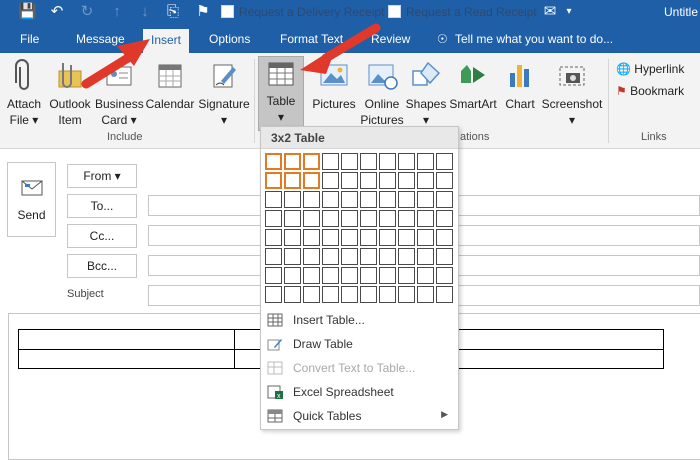  What do you see at coordinates (229, 39) in the screenshot?
I see `tab-options: Options` at bounding box center [229, 39].